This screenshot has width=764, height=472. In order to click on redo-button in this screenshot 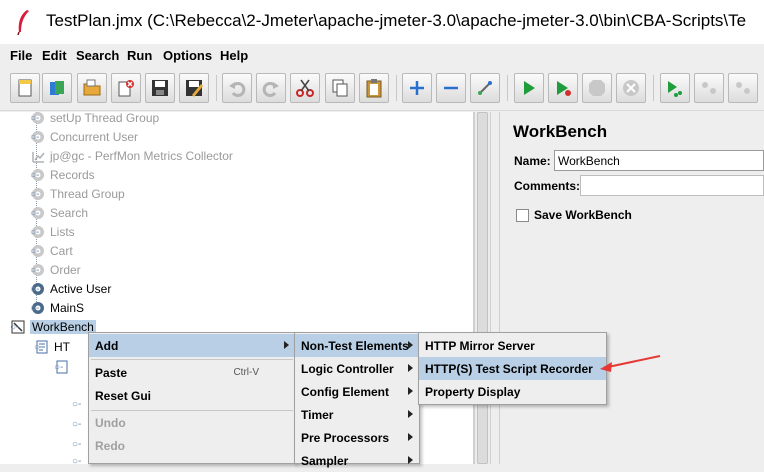, I will do `click(271, 88)`.